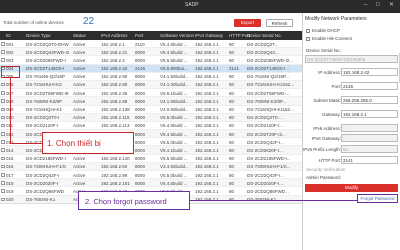 The height and width of the screenshot is (250, 400). Describe the element at coordinates (114, 77) in the screenshot. I see `table-cell: 192.168.2.90` at that location.